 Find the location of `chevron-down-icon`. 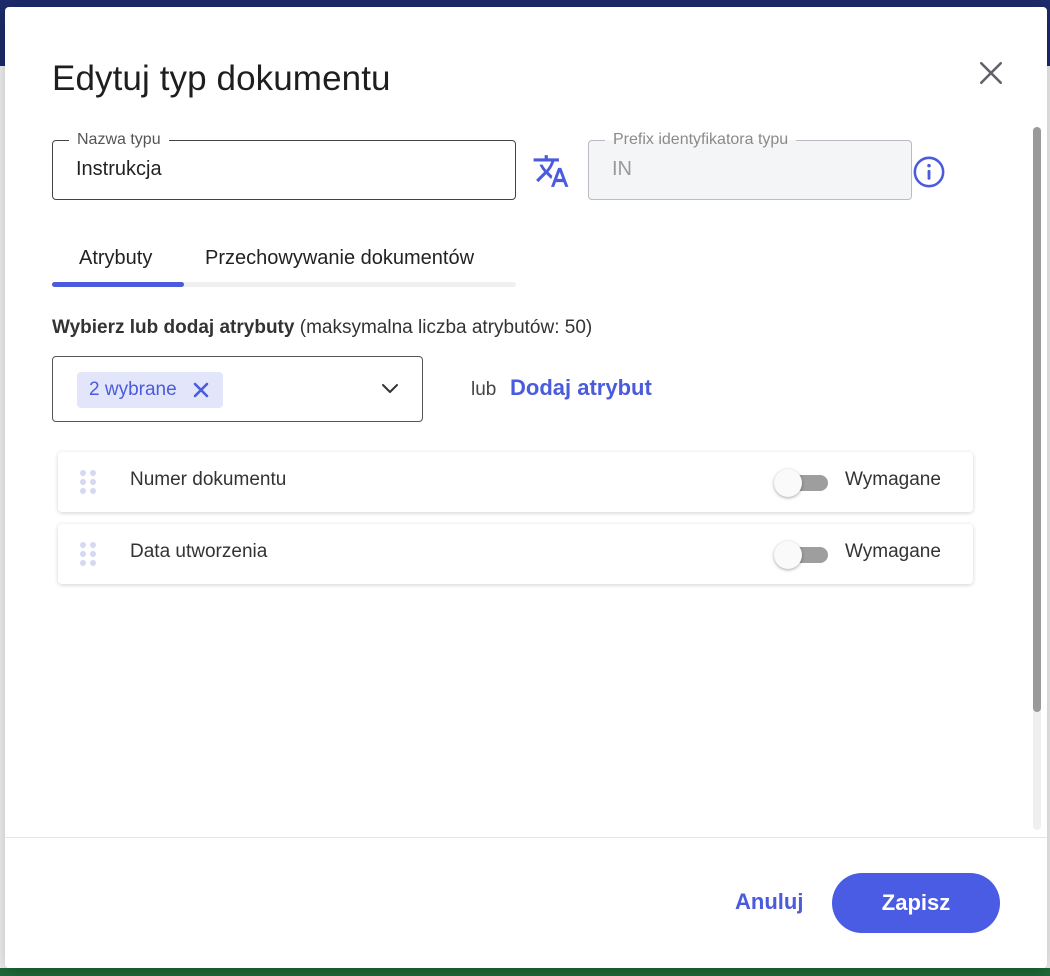

chevron-down-icon is located at coordinates (390, 389).